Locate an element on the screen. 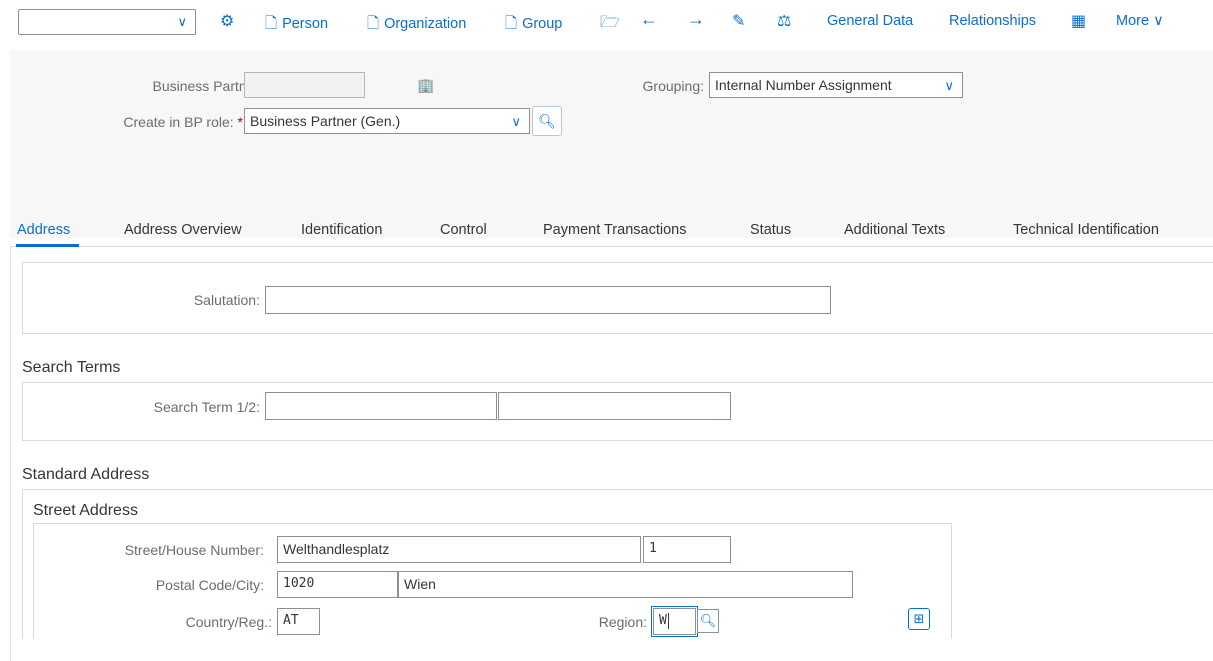 This screenshot has height=661, width=1213. country-label: Country/Reg.: is located at coordinates (228, 622).